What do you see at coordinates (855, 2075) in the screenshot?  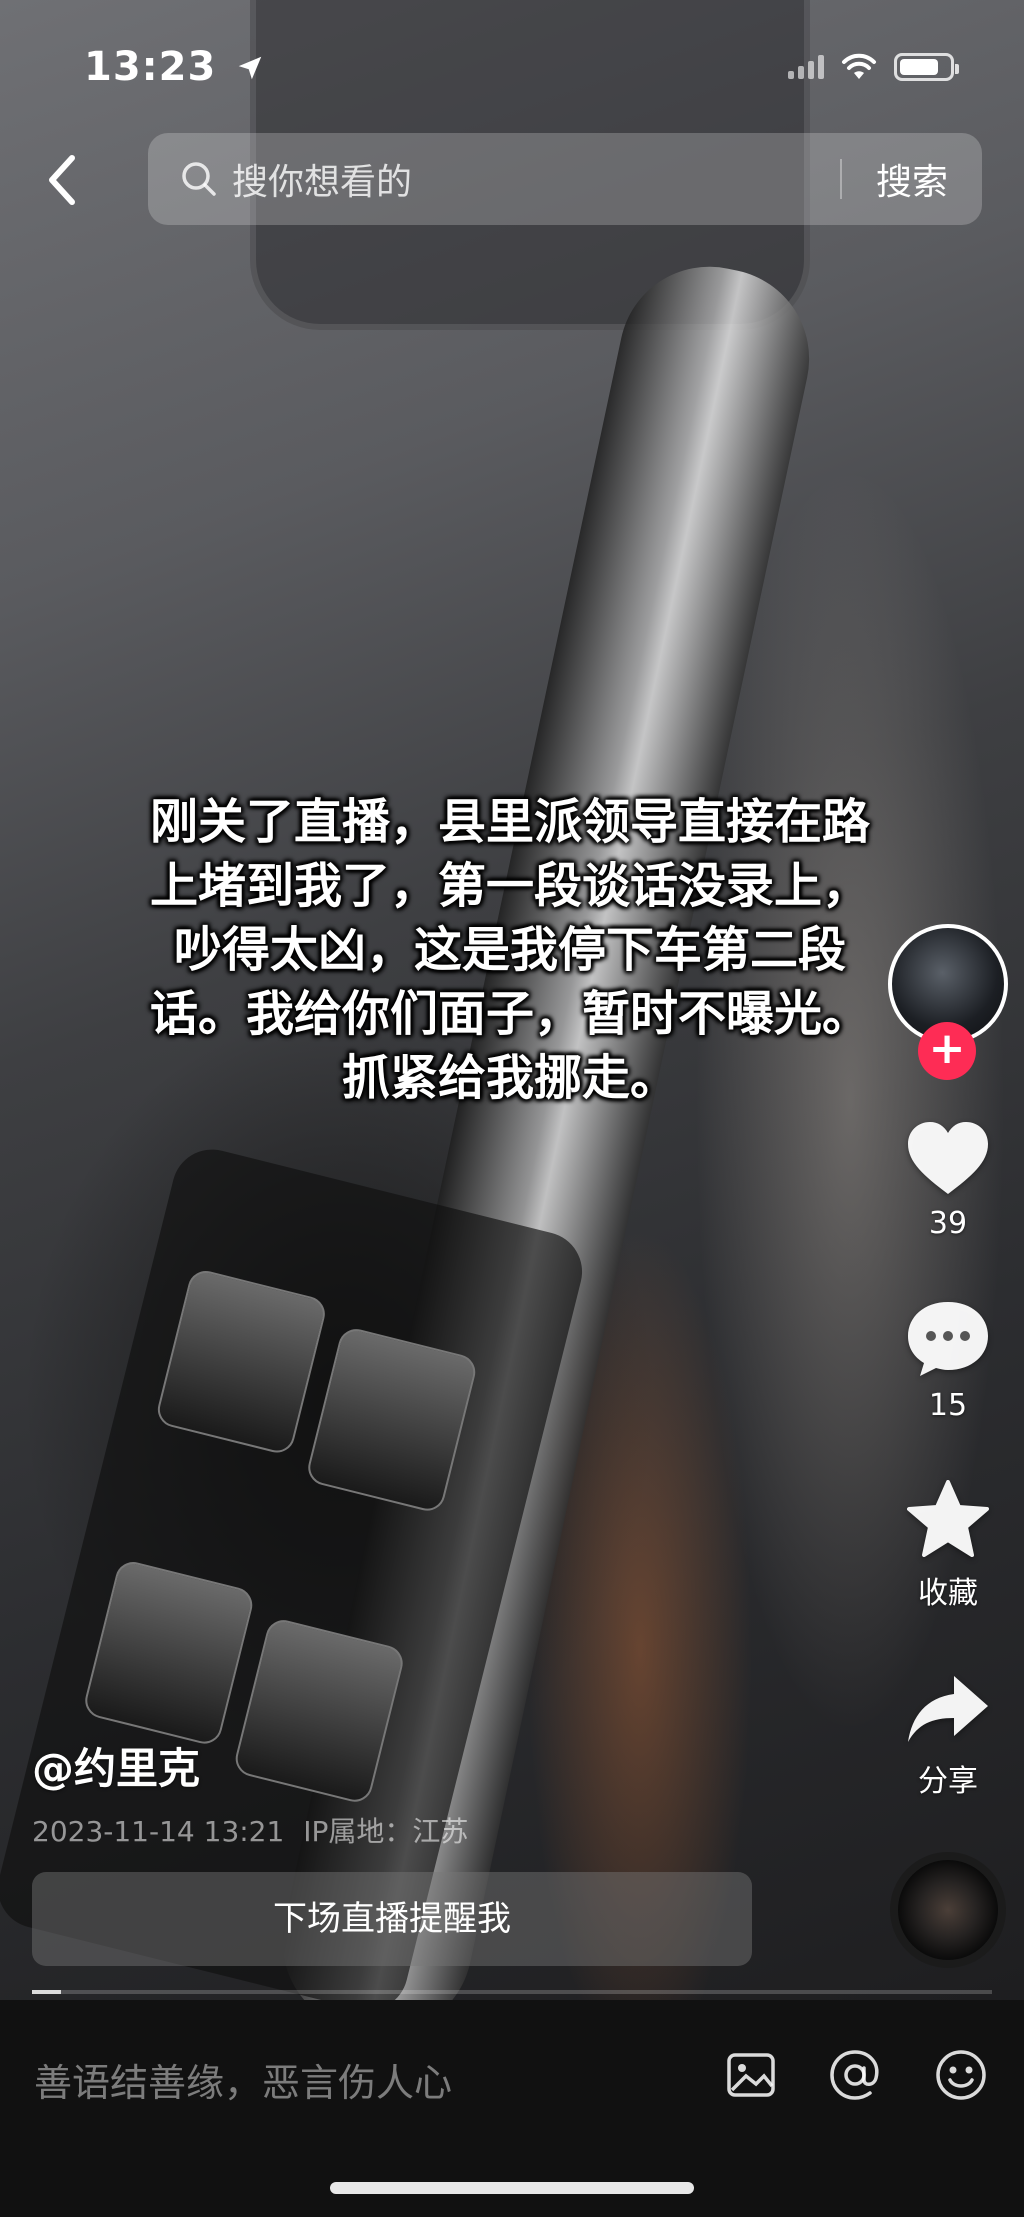 I see `at-icon` at bounding box center [855, 2075].